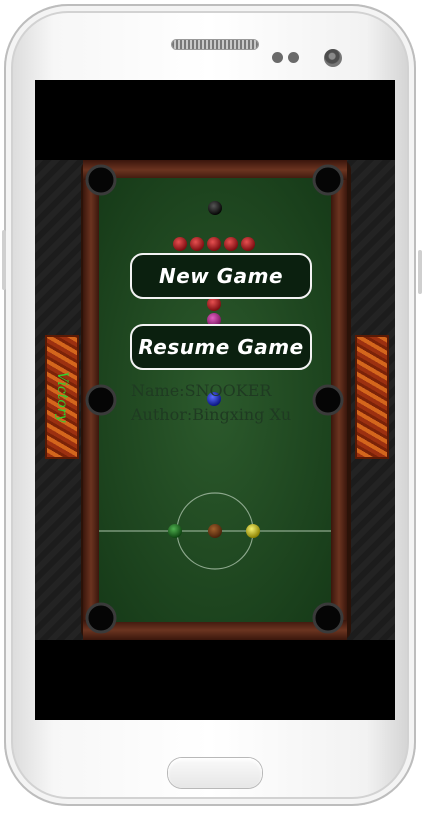 The width and height of the screenshot is (424, 814). I want to click on new-game-button: New Game, so click(221, 276).